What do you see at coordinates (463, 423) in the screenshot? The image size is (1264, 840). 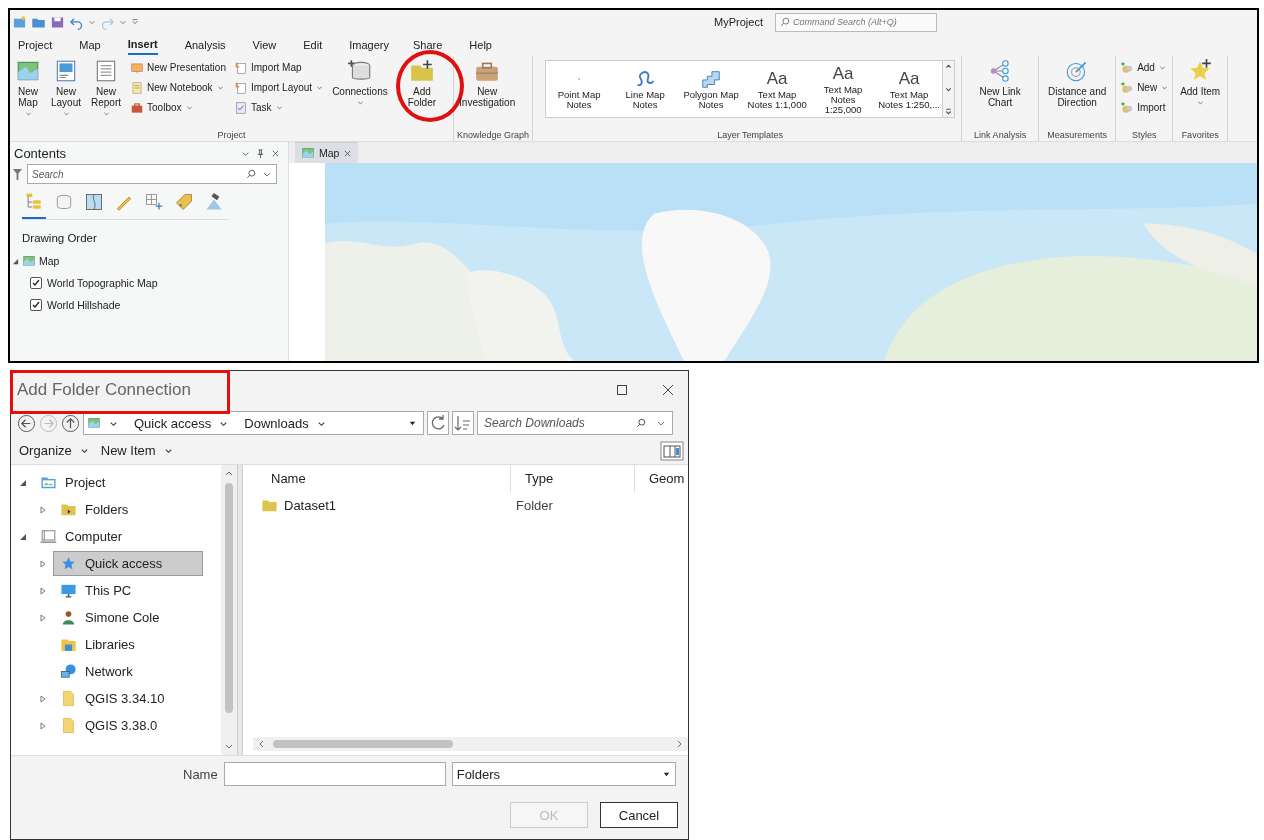 I see `sort-icon` at bounding box center [463, 423].